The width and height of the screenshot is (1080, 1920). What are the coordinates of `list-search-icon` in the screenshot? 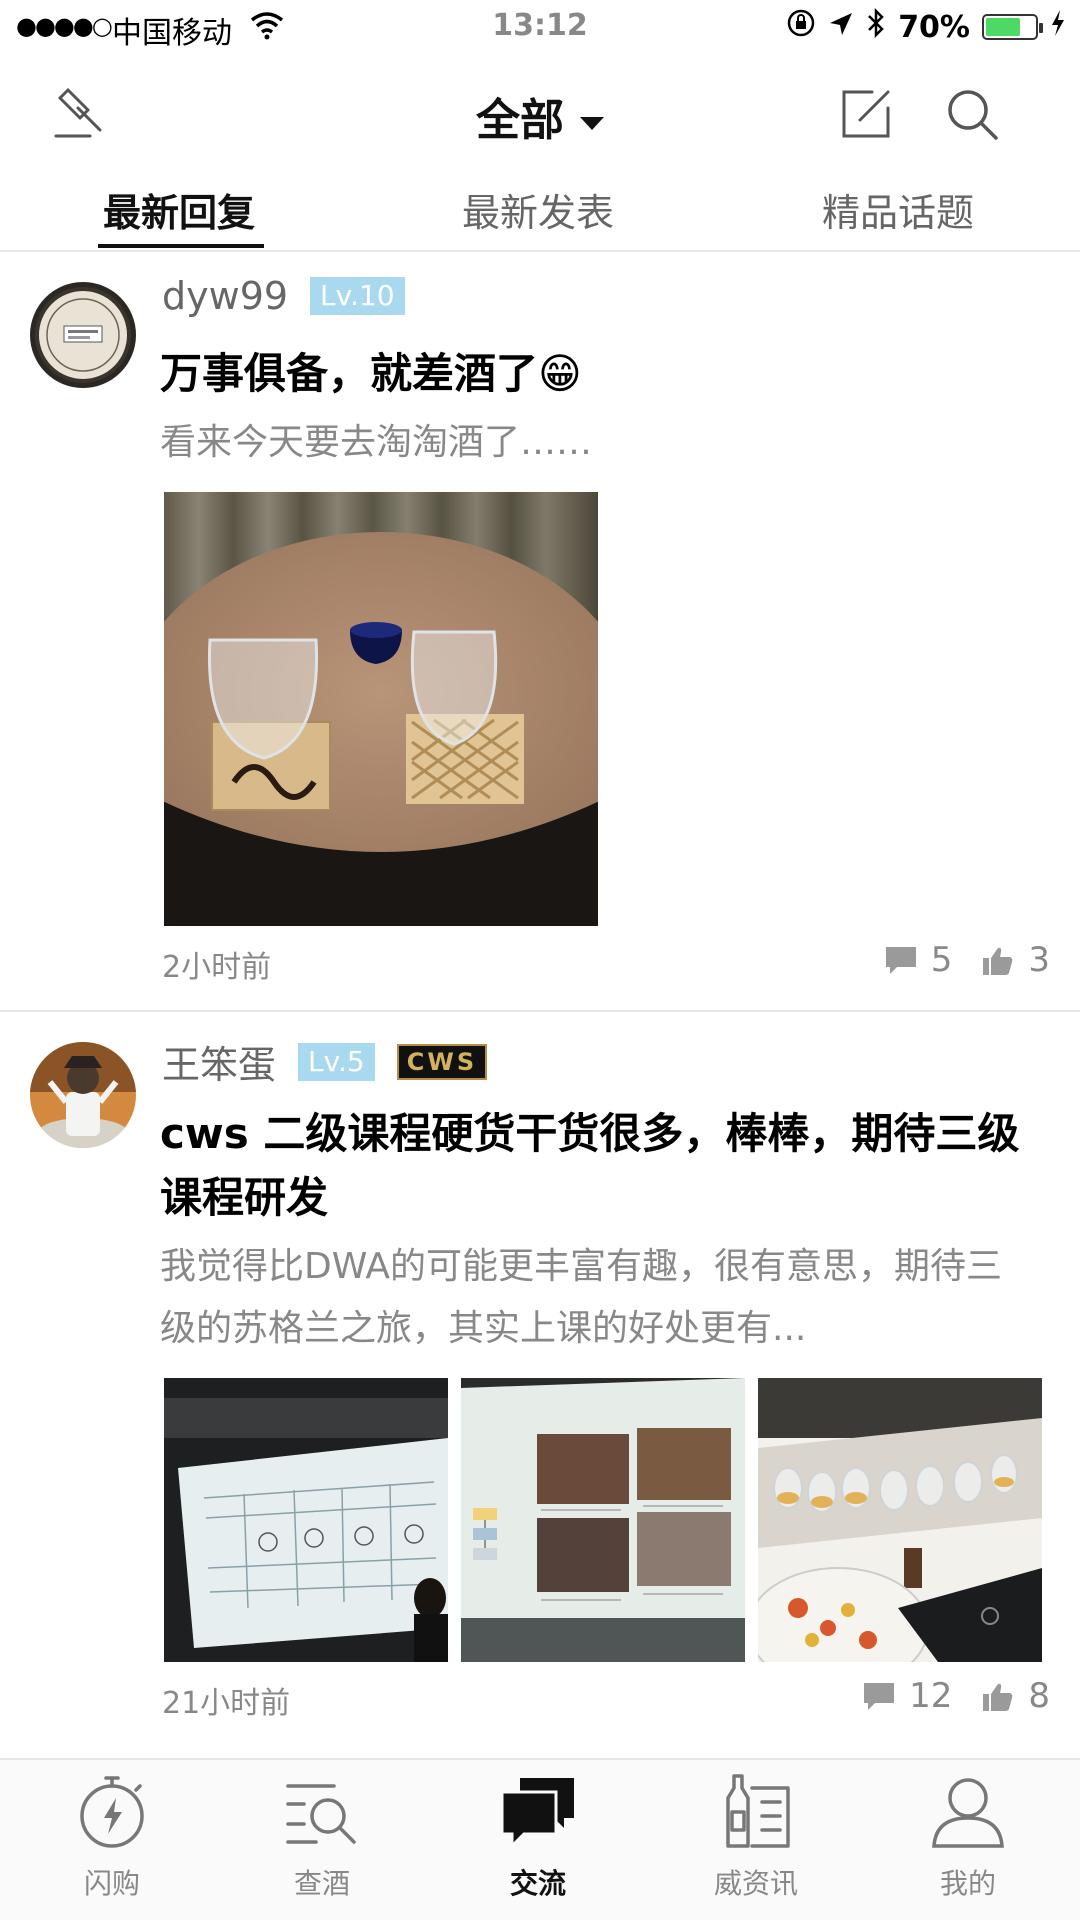 It's located at (321, 1814).